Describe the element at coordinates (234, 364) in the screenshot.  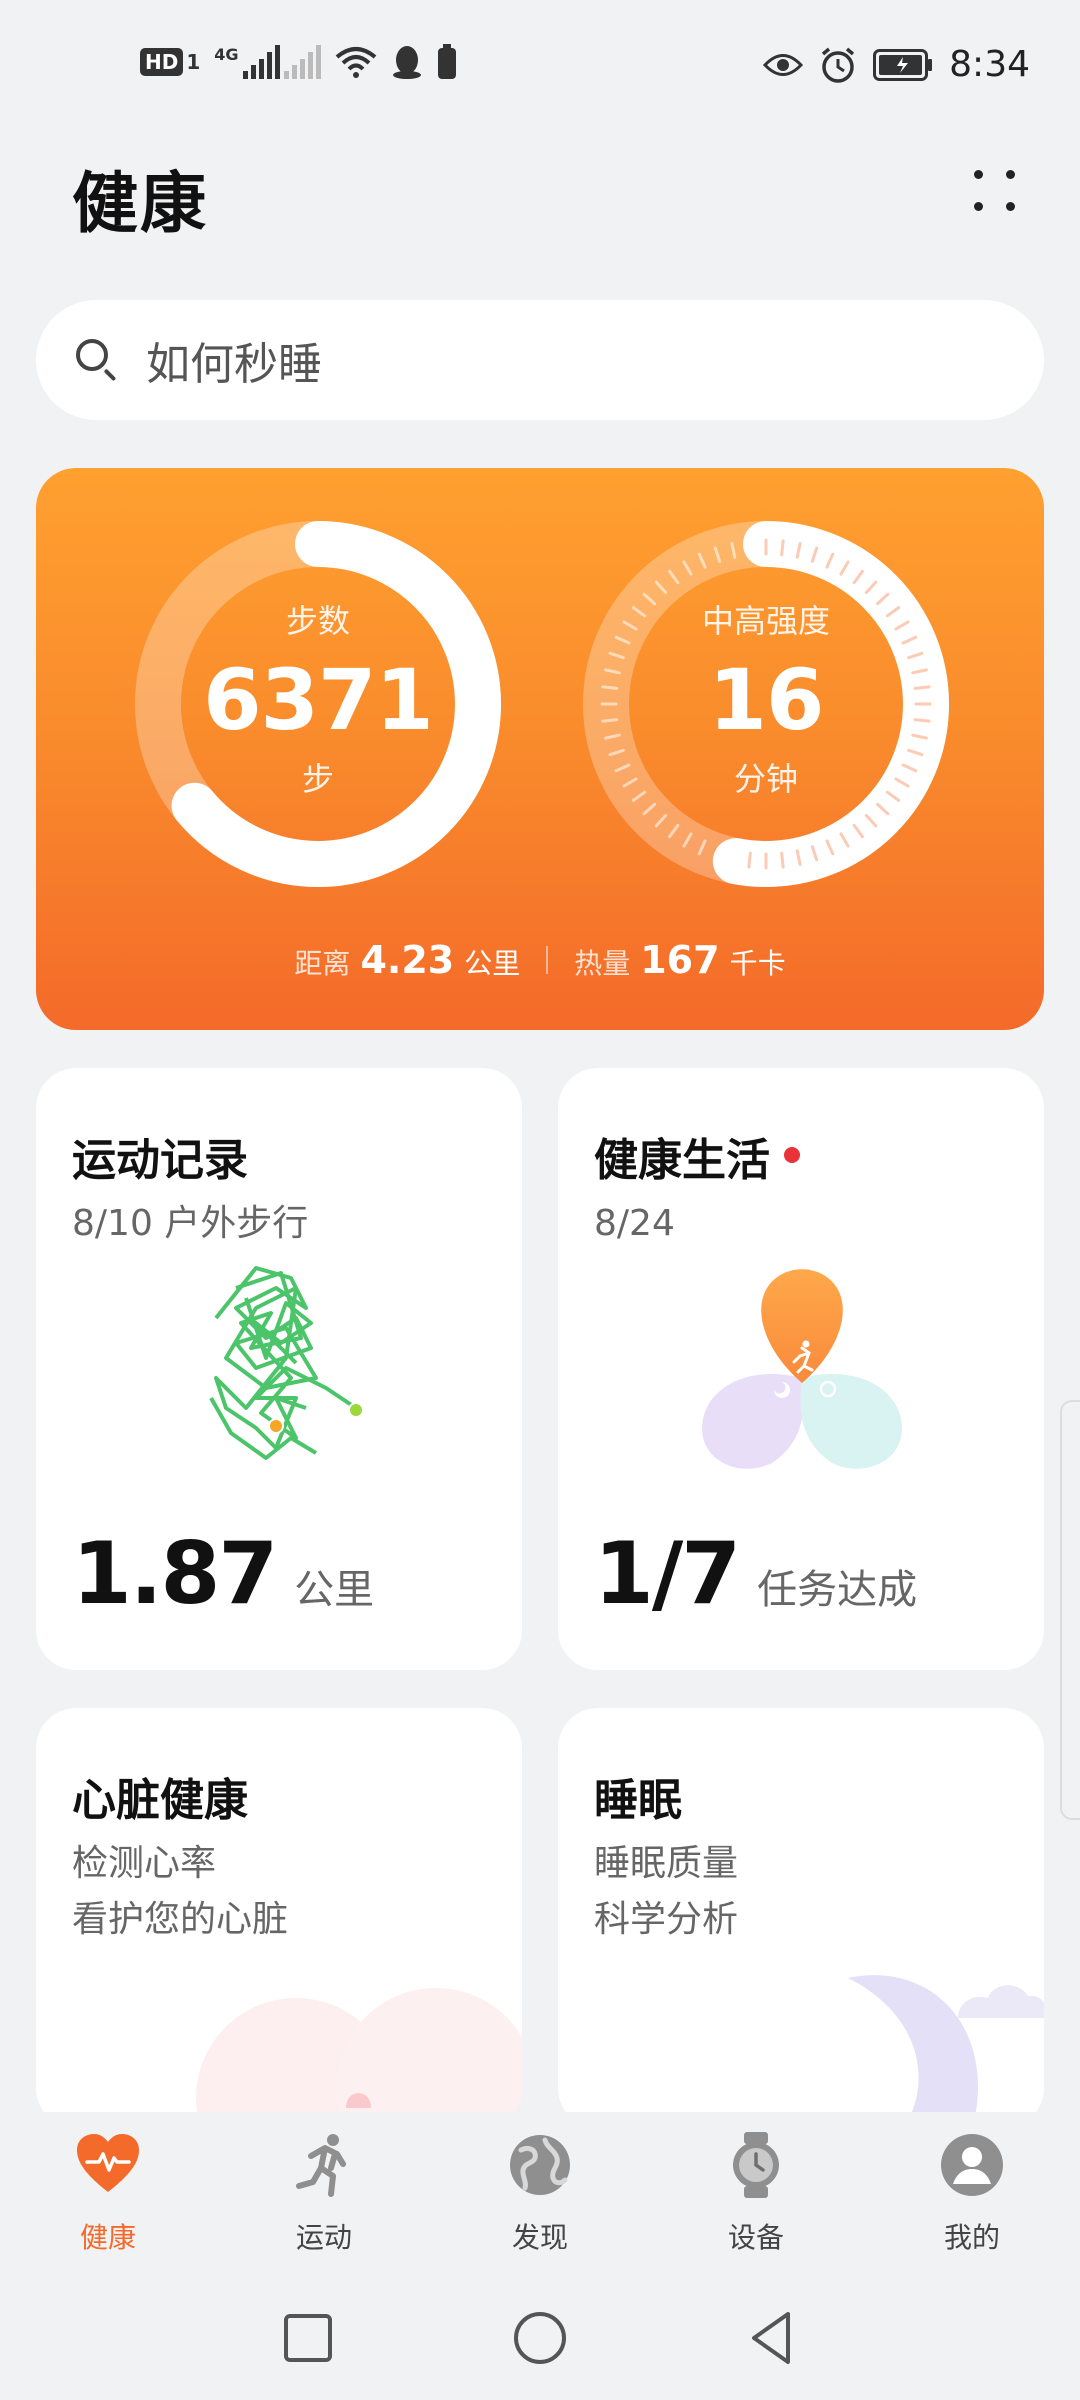
I see `search-placeholder: 如何秒睡` at that location.